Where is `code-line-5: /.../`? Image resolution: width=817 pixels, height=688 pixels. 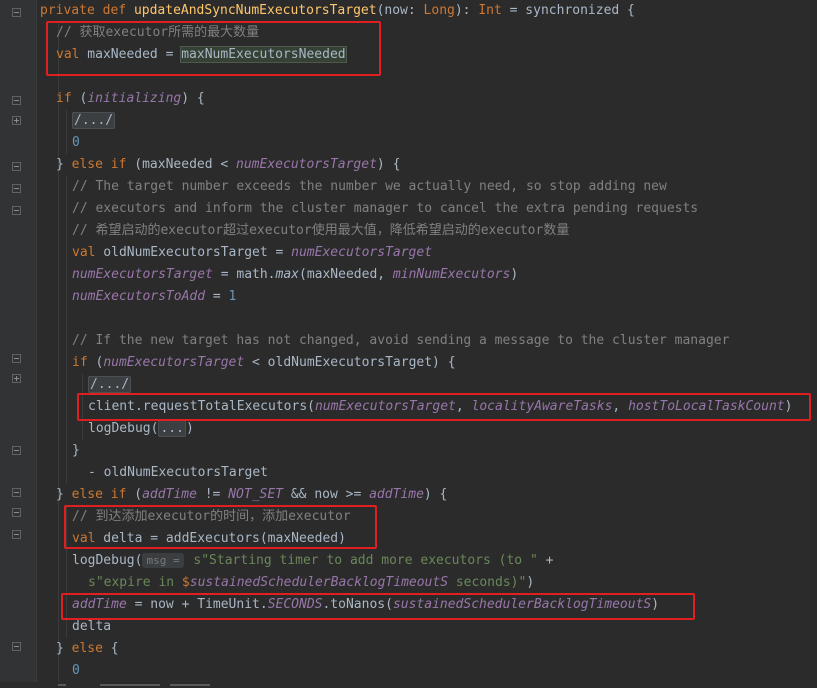
code-line-5: /.../ is located at coordinates (94, 121).